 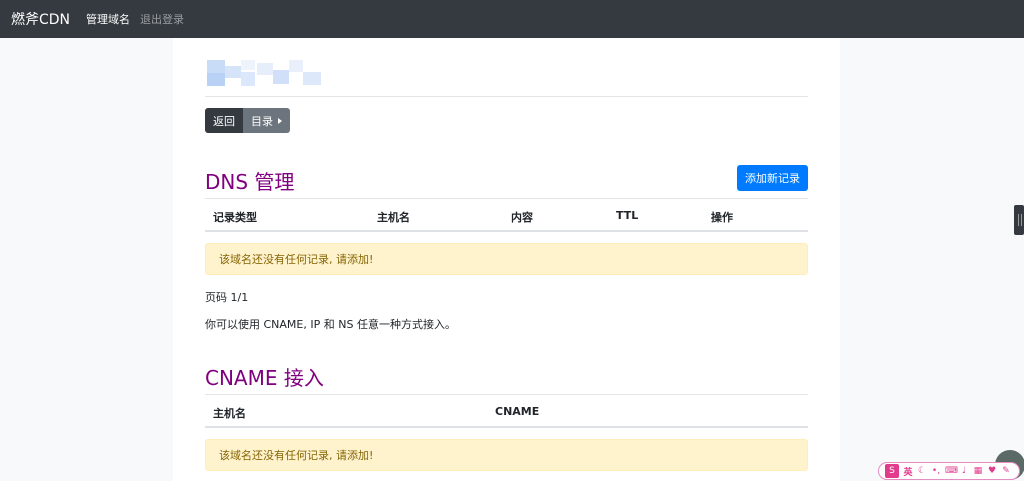 I want to click on domain-title-redacted, so click(x=266, y=73).